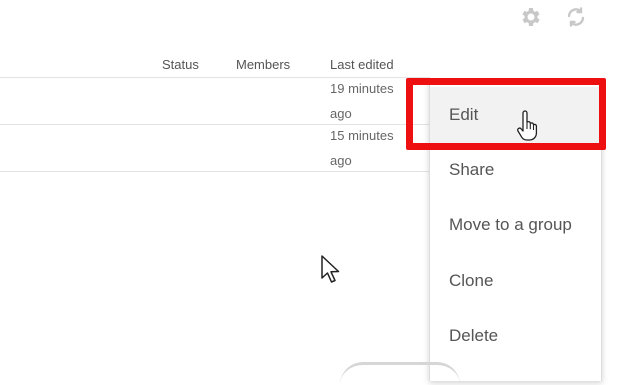 Image resolution: width=631 pixels, height=385 pixels. What do you see at coordinates (362, 64) in the screenshot?
I see `column-header-last-edited: Last edited` at bounding box center [362, 64].